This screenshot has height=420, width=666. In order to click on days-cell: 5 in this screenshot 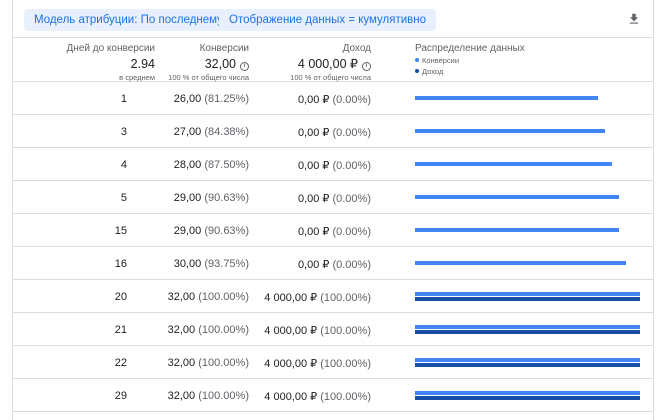, I will do `click(123, 198)`.